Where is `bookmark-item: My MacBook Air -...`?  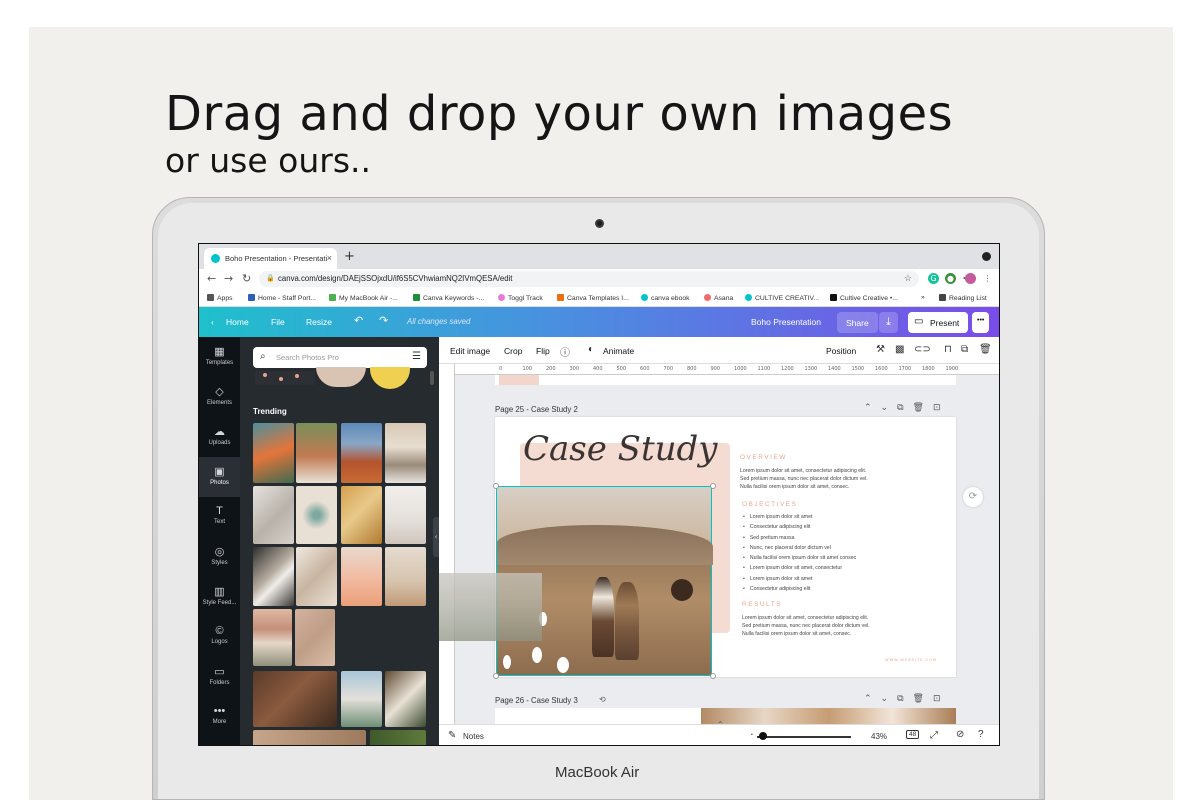
bookmark-item: My MacBook Air -... is located at coordinates (363, 298).